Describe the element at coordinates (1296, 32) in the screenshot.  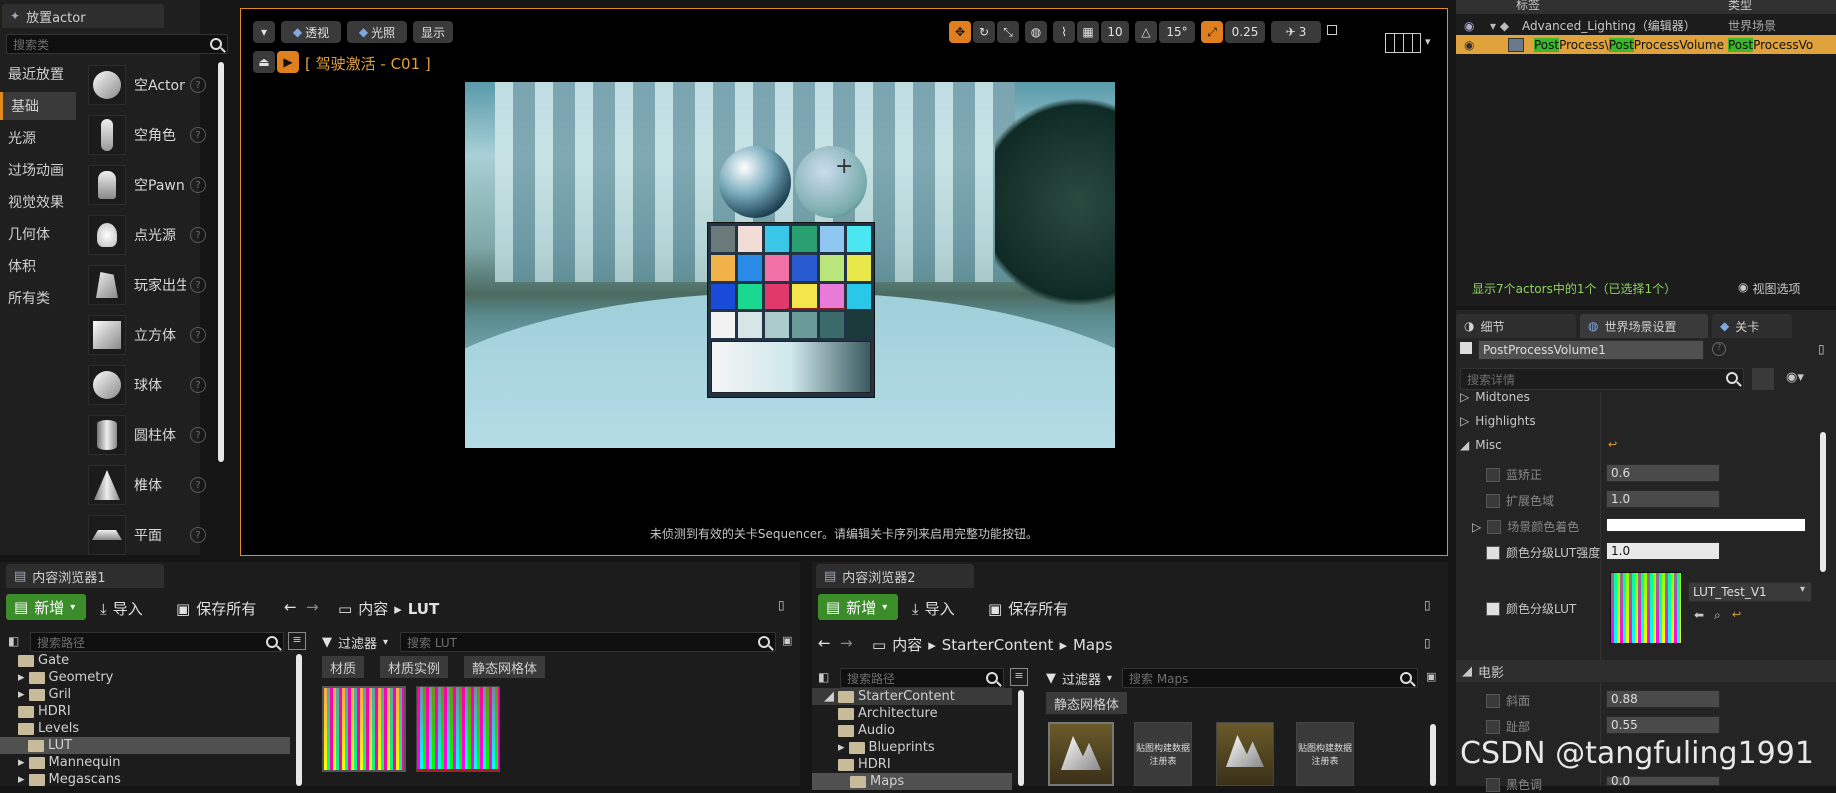
I see `camera-speed: ✈ 3` at that location.